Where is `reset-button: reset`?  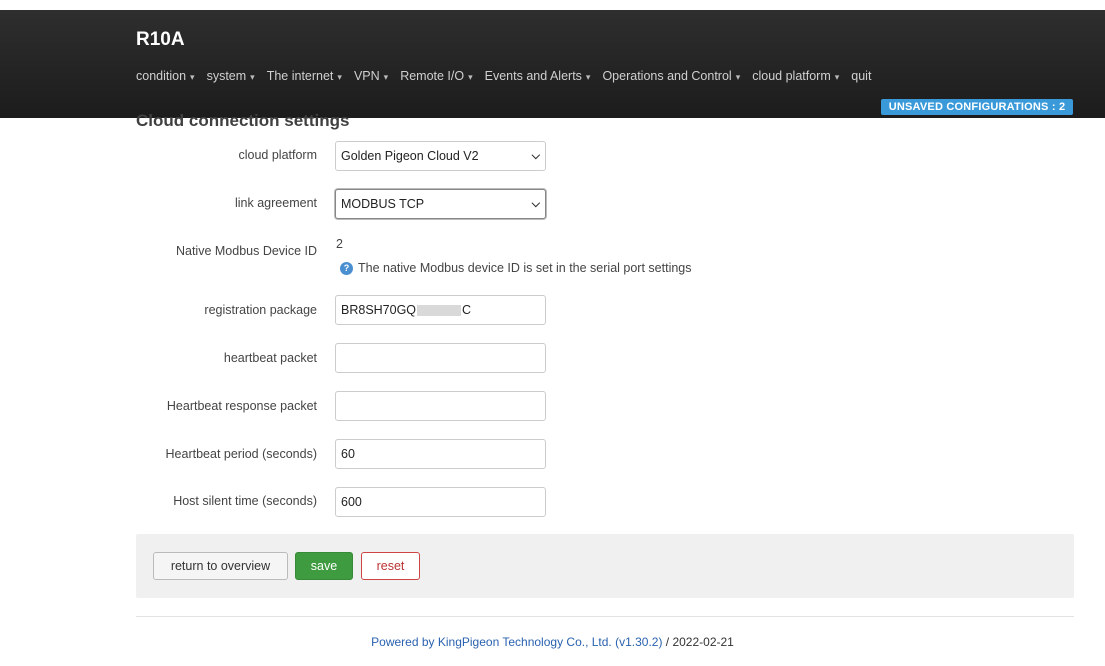
reset-button: reset is located at coordinates (390, 566).